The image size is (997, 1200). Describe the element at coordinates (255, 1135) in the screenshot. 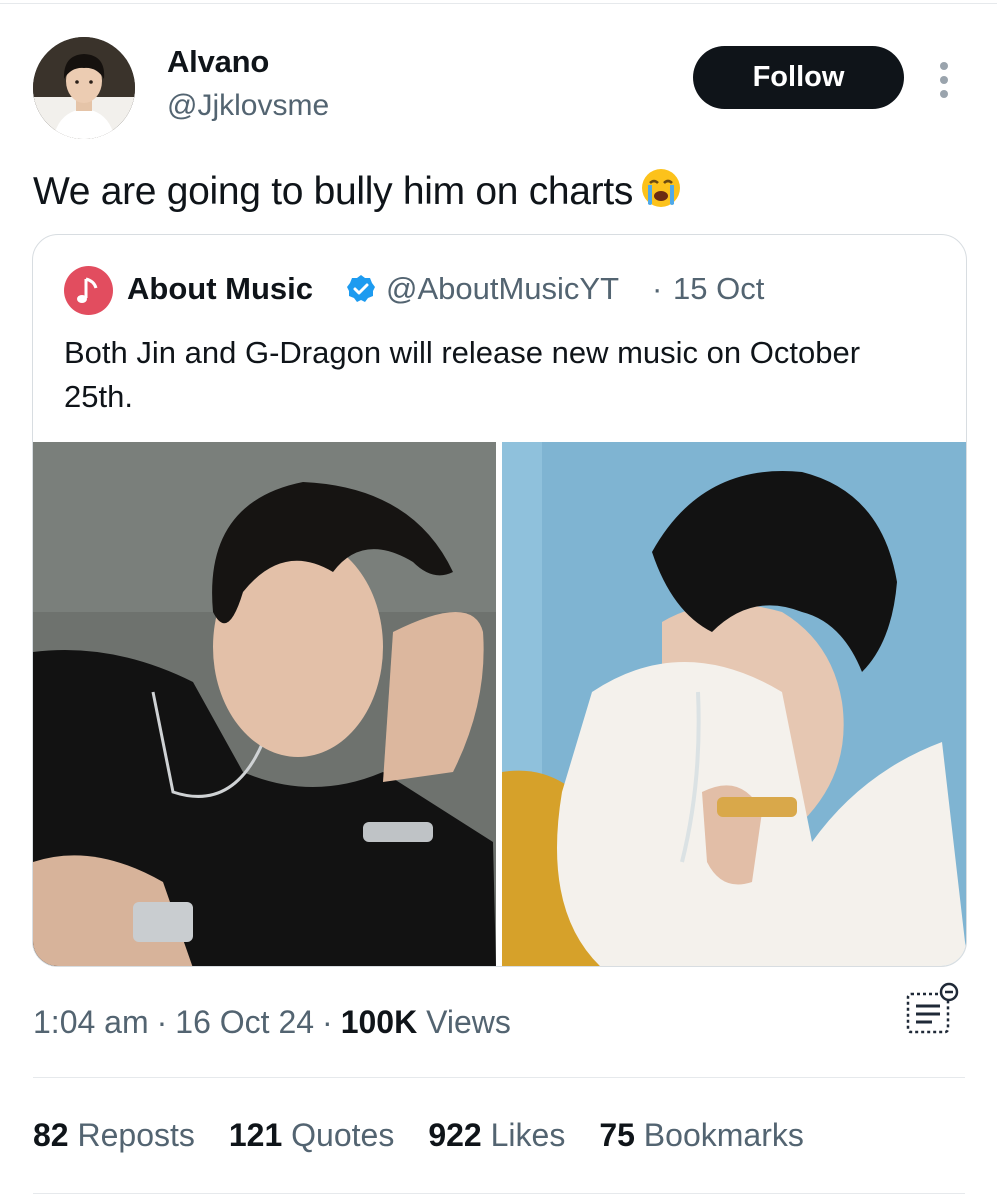

I see `quotes-count: 121` at that location.